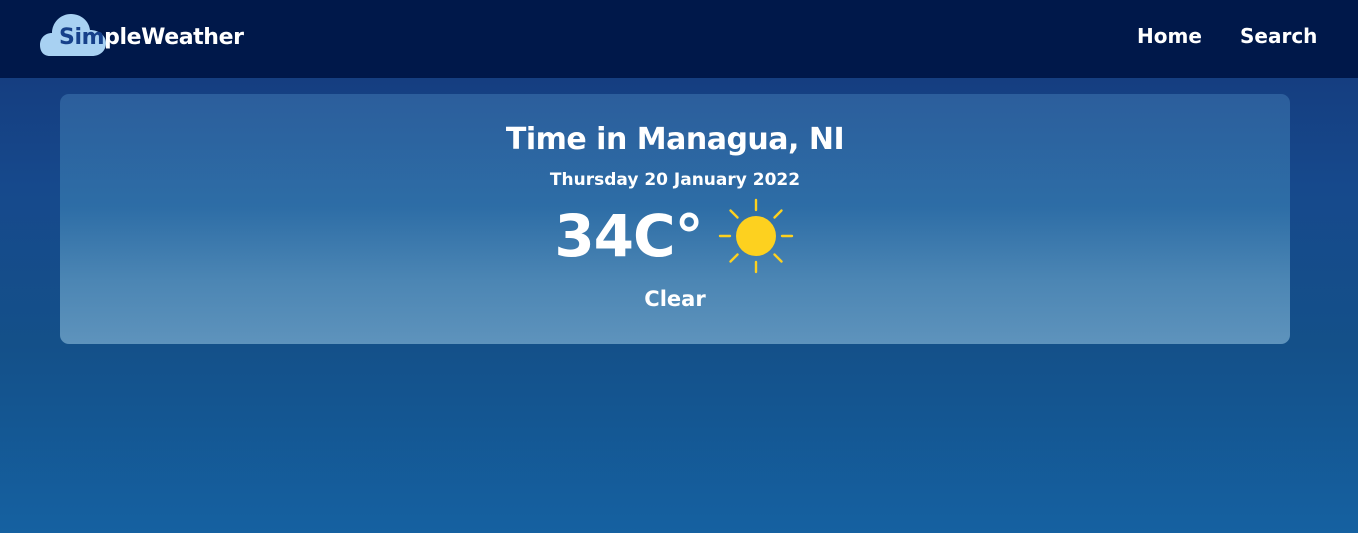  I want to click on date-label: Thursday 20 January 2022, so click(675, 180).